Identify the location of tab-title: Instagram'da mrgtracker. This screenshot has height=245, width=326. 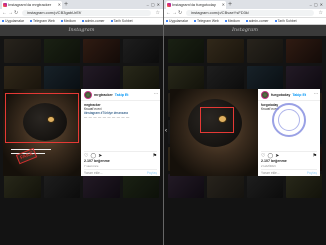
(30, 4).